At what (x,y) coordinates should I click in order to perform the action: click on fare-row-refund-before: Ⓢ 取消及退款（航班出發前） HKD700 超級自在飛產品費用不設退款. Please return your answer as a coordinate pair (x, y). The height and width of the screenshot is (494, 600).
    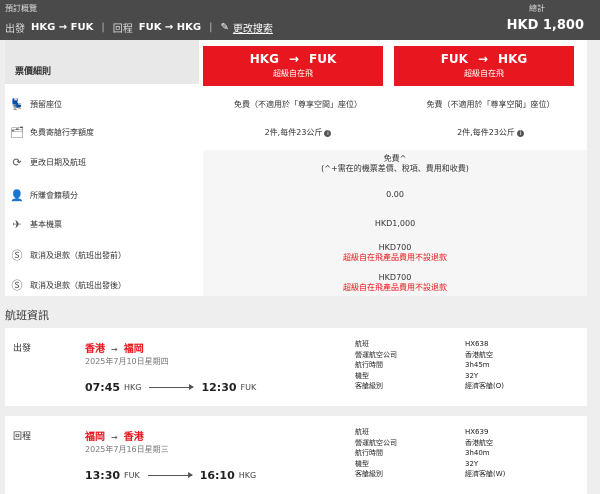
    Looking at the image, I should click on (296, 253).